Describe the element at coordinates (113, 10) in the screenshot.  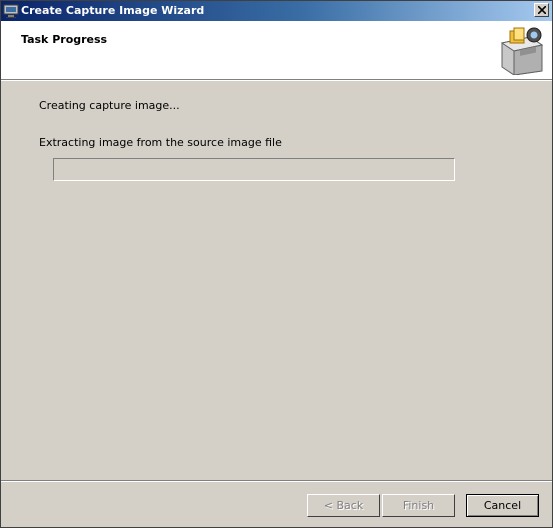
I see `window-title: Create Capture Image Wizard` at that location.